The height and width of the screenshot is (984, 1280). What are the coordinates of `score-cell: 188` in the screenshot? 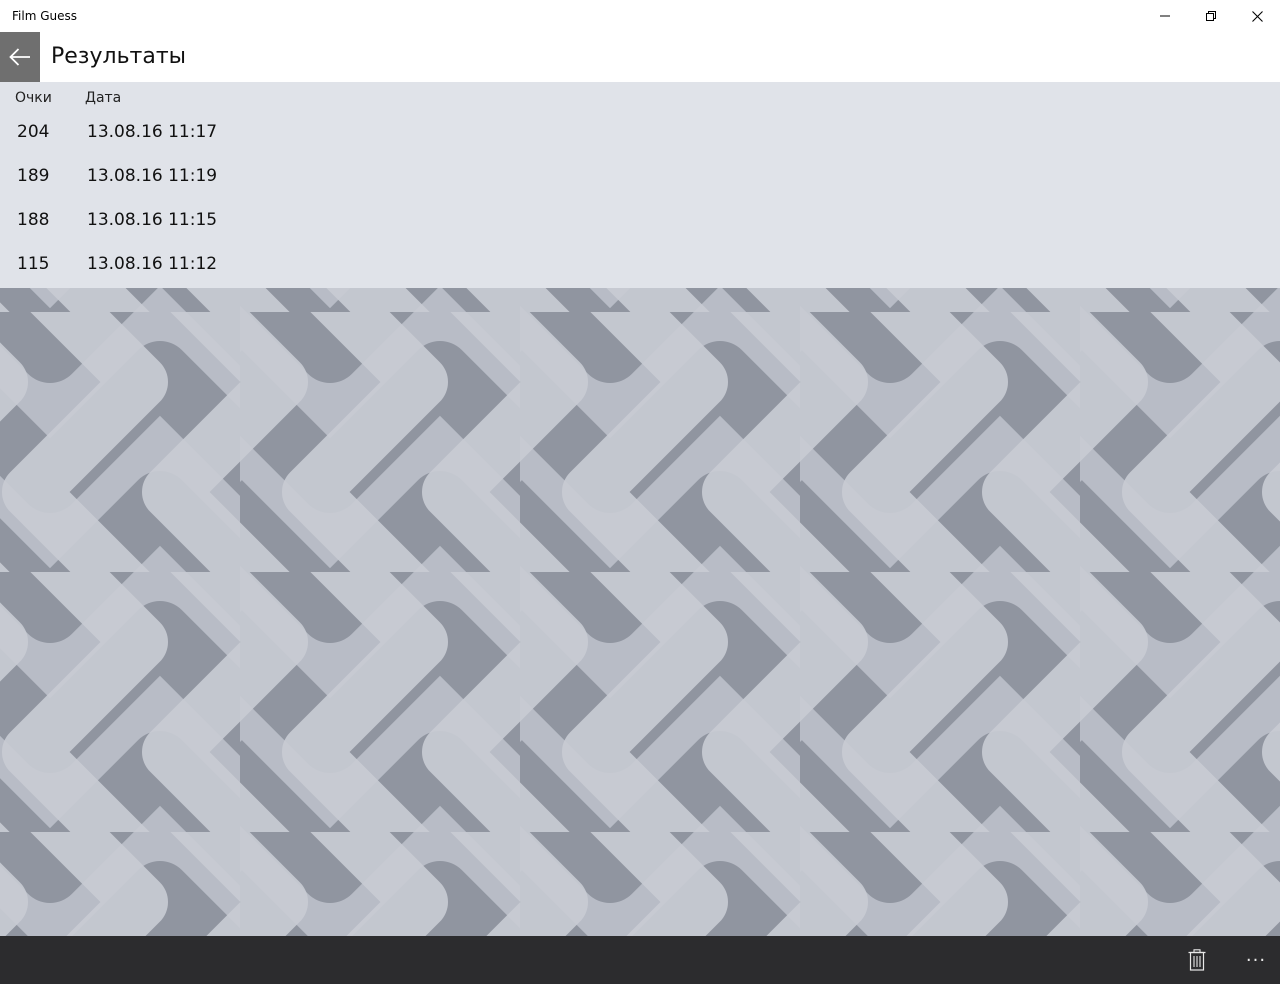 It's located at (33, 220).